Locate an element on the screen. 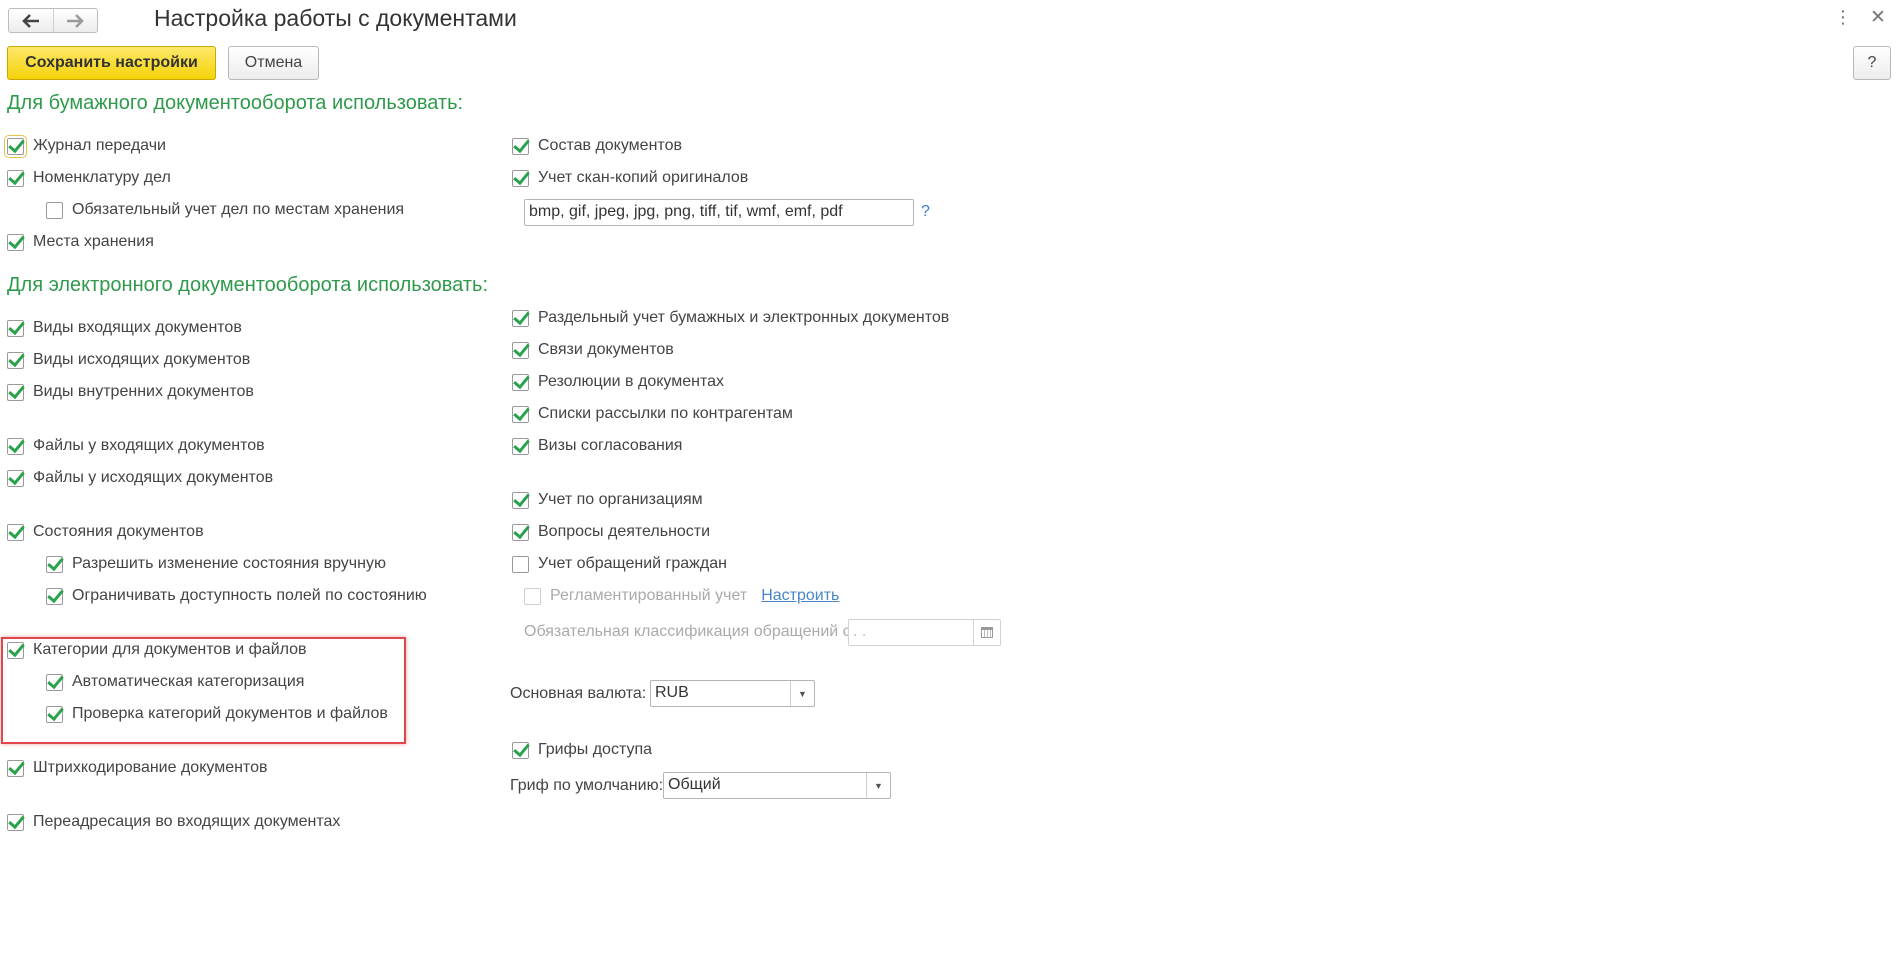 This screenshot has height=956, width=1902. approval-visas-option: Визы согласования is located at coordinates (597, 446).